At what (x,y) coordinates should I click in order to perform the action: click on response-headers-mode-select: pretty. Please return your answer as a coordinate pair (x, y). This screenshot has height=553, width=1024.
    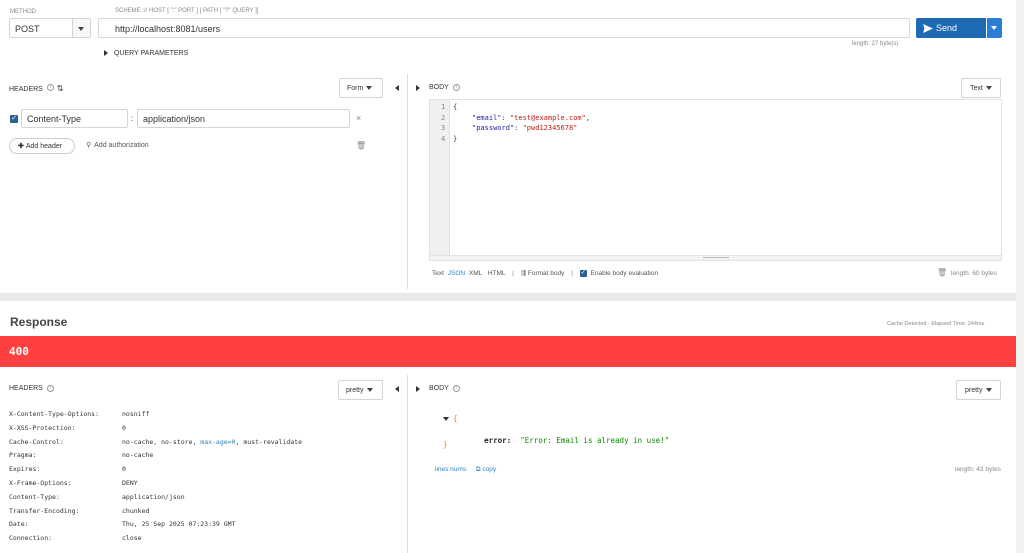
    Looking at the image, I should click on (360, 390).